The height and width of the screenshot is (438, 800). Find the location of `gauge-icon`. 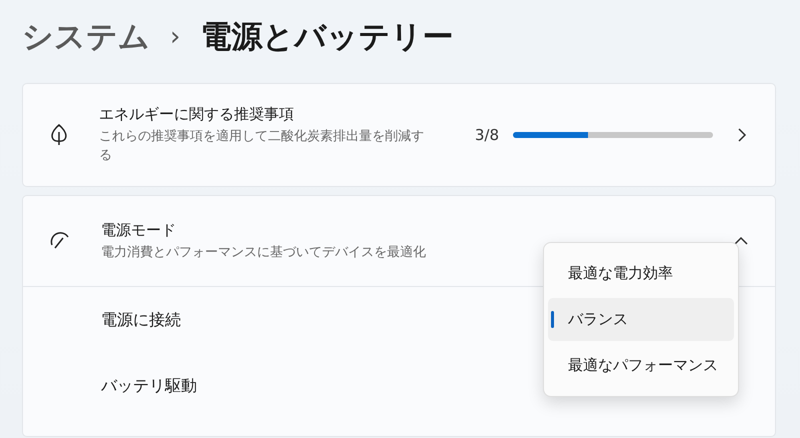

gauge-icon is located at coordinates (60, 241).